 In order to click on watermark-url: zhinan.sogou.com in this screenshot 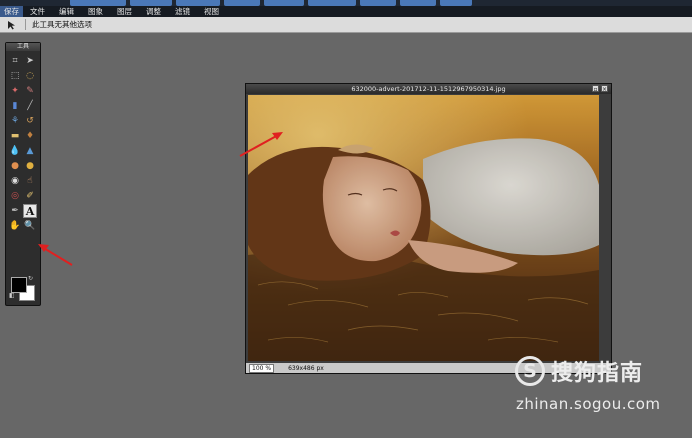, I will do `click(588, 404)`.